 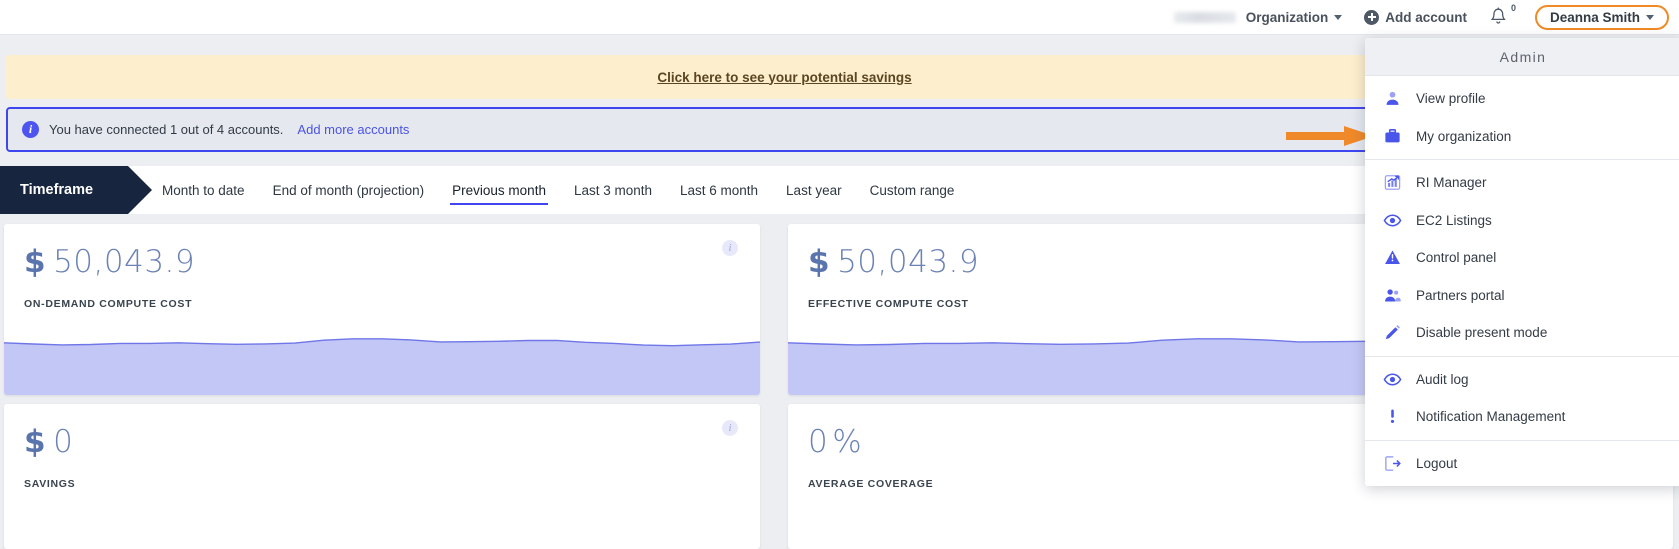 I want to click on timeframe-tab-label: Last 3 month, so click(x=612, y=190).